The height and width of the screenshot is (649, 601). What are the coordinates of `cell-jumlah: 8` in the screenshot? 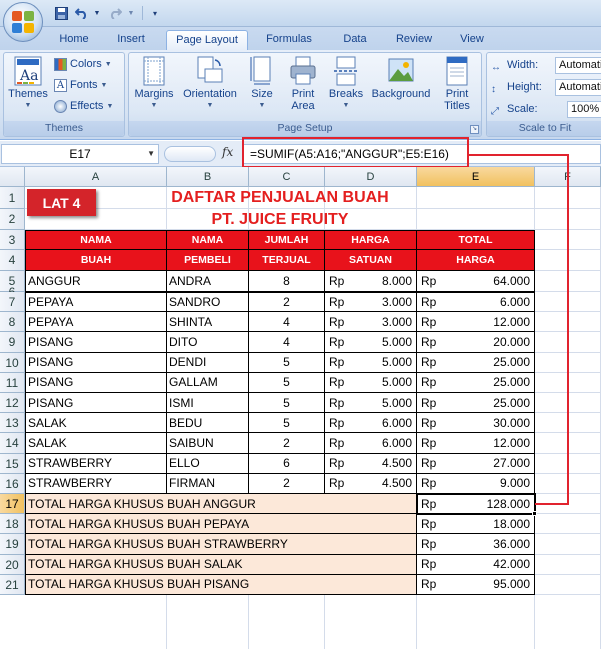 It's located at (287, 281).